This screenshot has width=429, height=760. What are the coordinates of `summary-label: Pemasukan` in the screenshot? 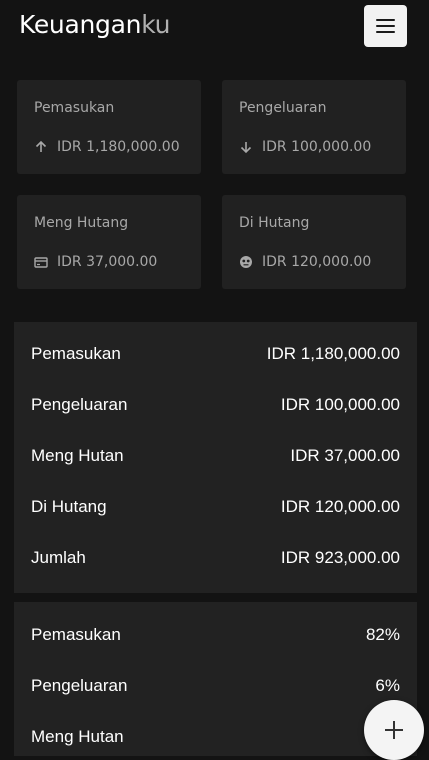 It's located at (76, 353).